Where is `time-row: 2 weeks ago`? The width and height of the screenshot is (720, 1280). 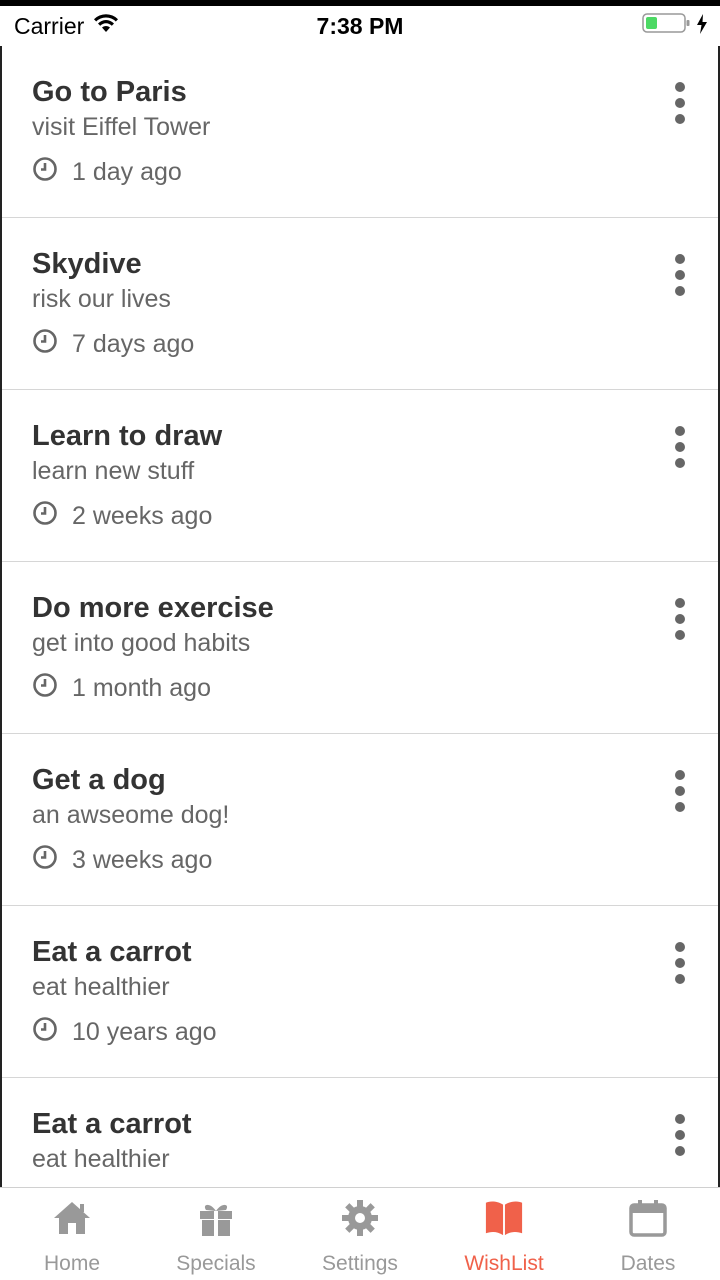 time-row: 2 weeks ago is located at coordinates (122, 516).